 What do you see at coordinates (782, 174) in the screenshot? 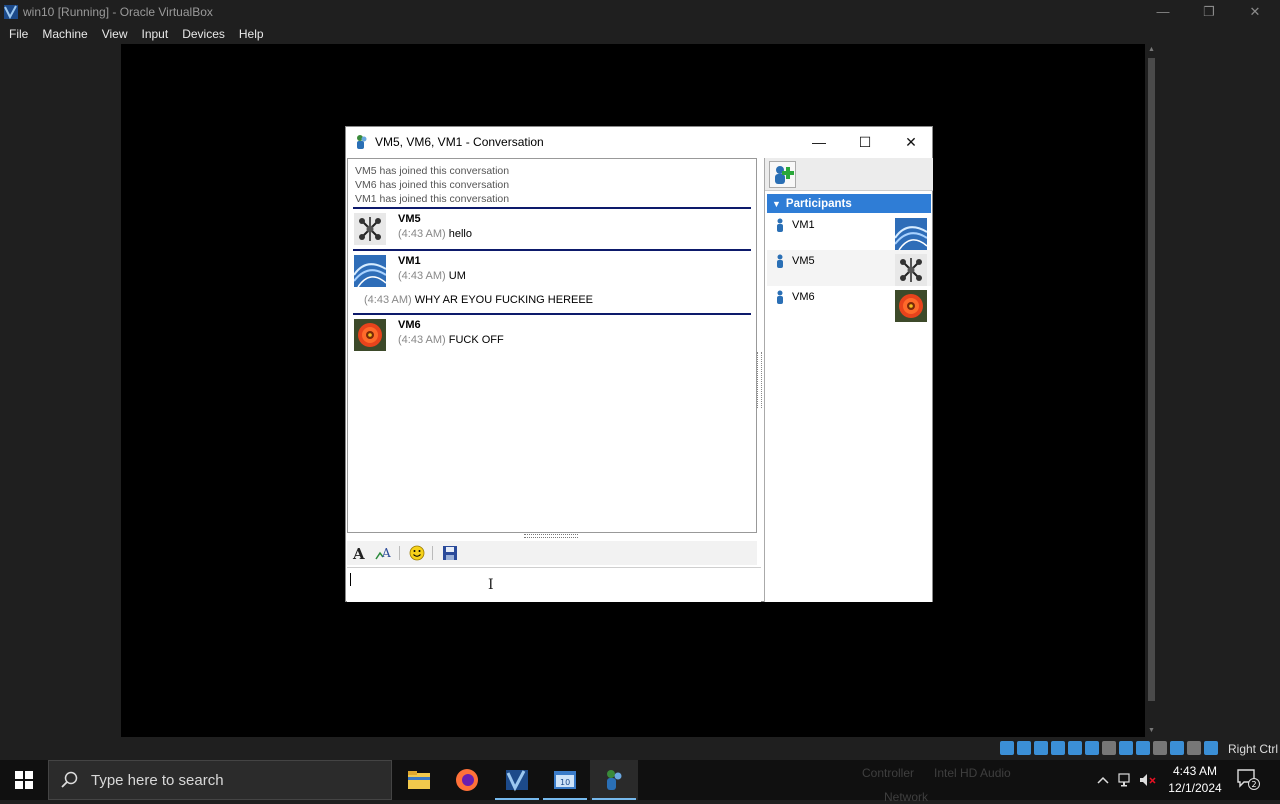
I see `add-participant-button` at bounding box center [782, 174].